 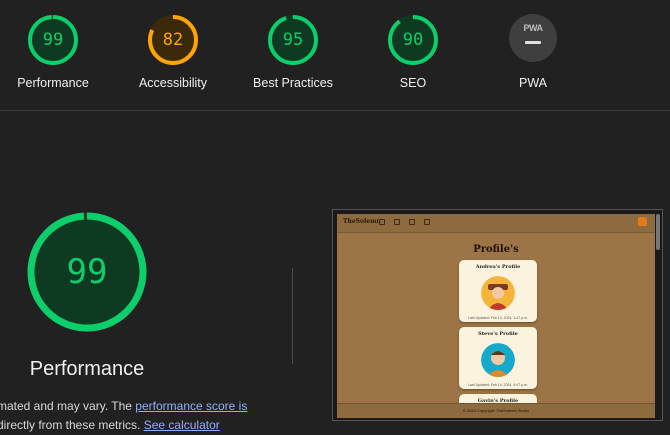 I want to click on see-calculator-link: See calculator, so click(x=182, y=425).